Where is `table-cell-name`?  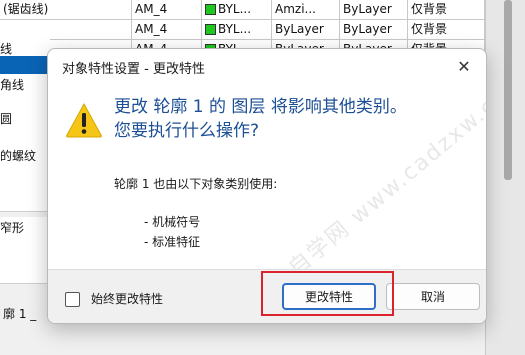 table-cell-name is located at coordinates (66, 29).